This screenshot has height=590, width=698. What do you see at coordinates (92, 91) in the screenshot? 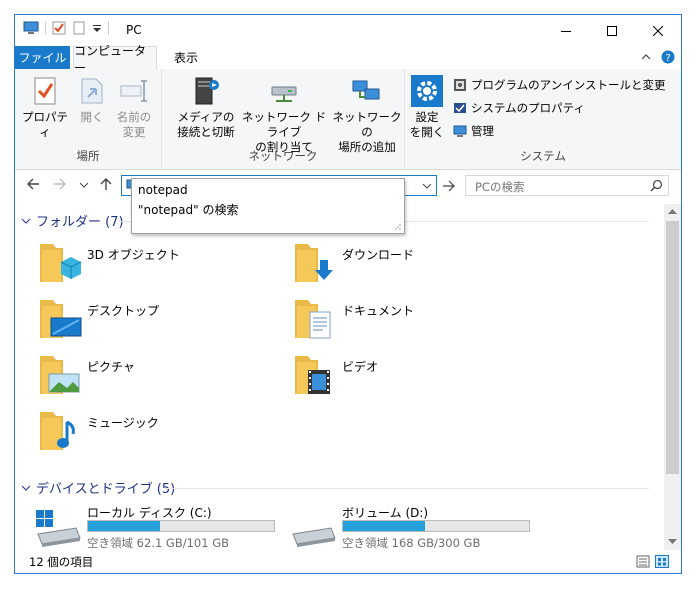
I see `open-icon` at bounding box center [92, 91].